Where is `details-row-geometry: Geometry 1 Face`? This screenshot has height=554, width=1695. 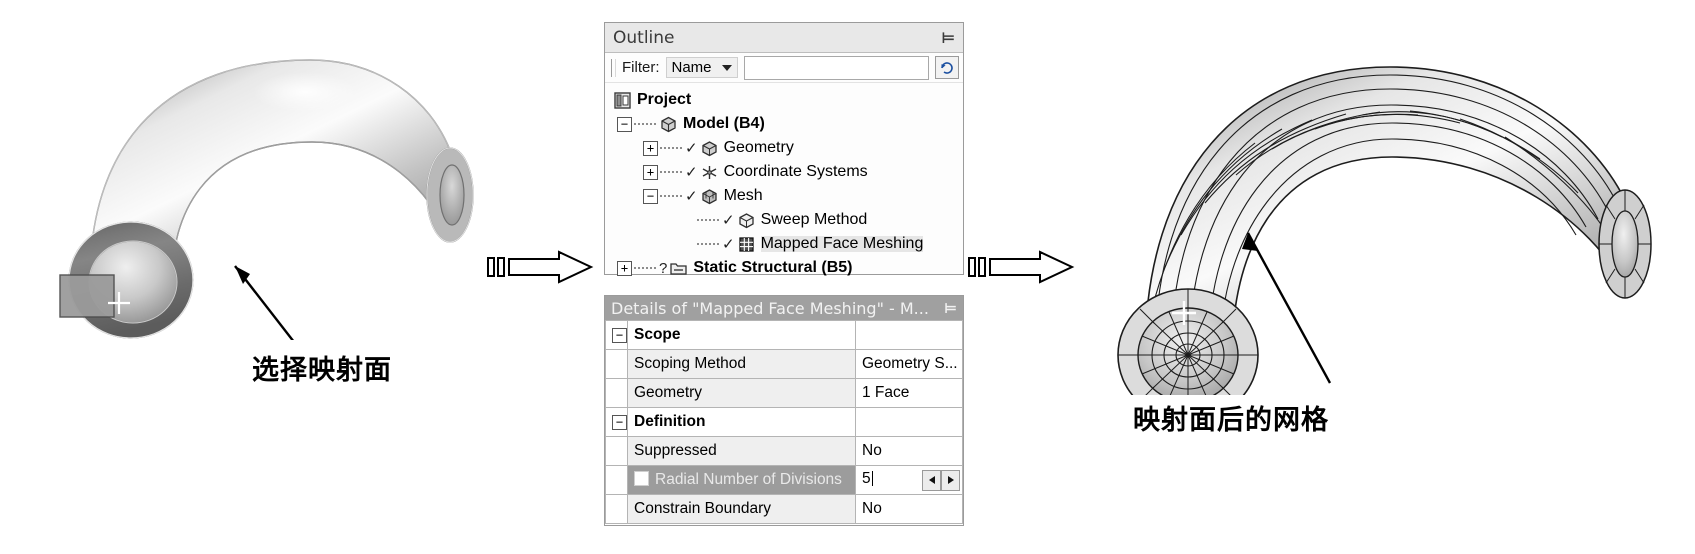 details-row-geometry: Geometry 1 Face is located at coordinates (784, 393).